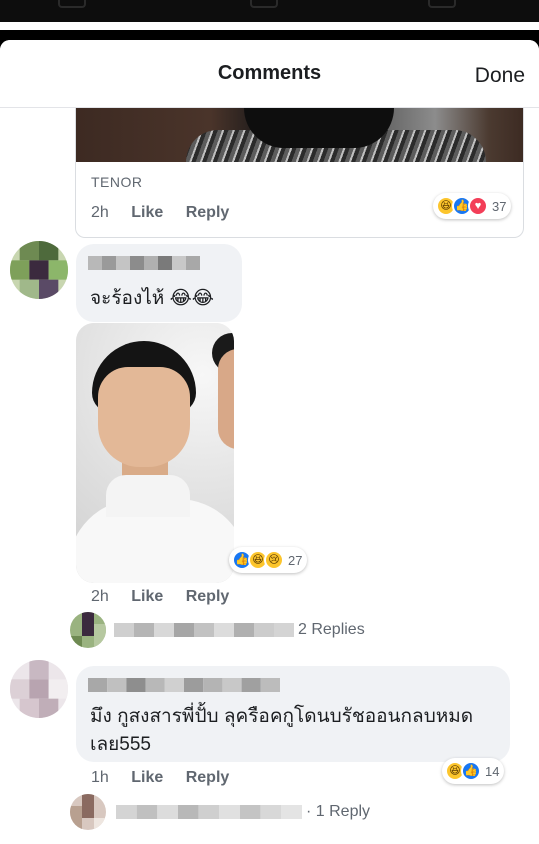  I want to click on comments-header: Comments Done, so click(269, 74).